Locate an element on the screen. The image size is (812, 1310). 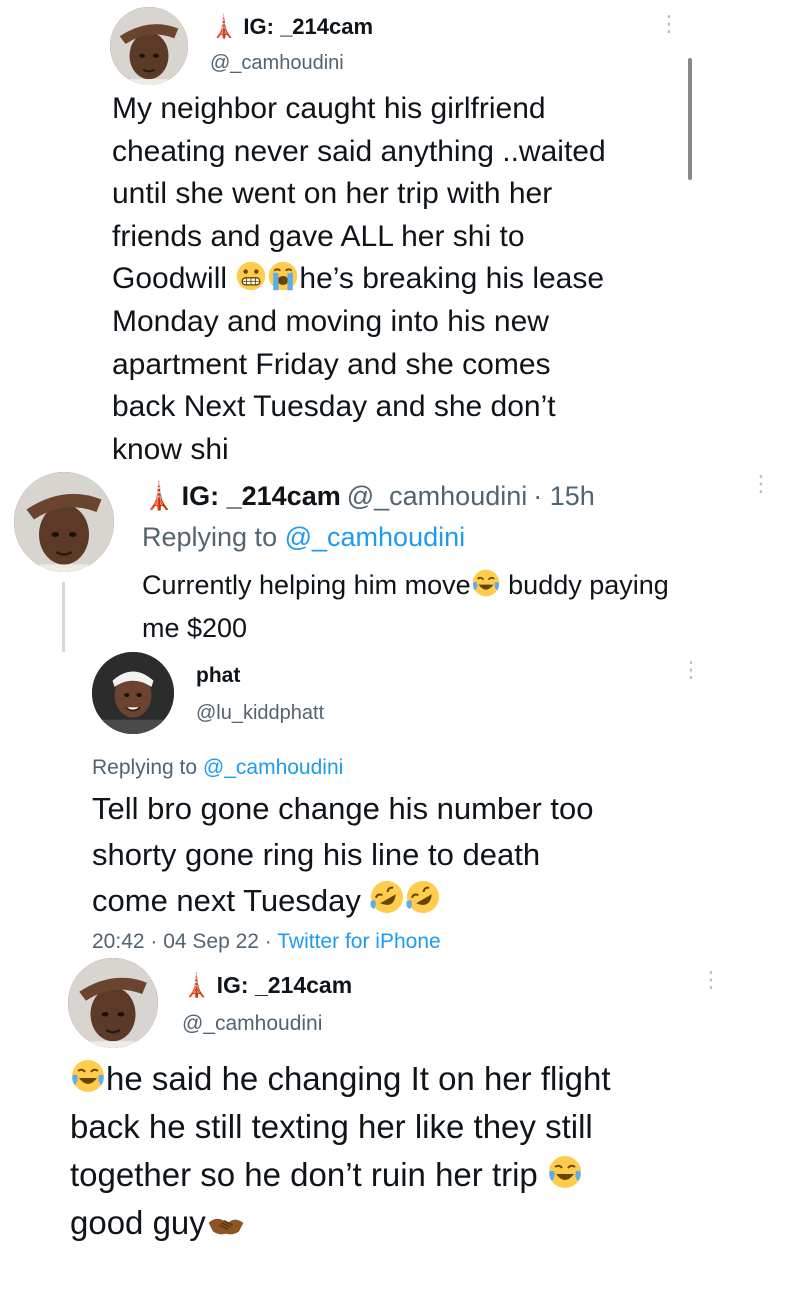
goodwill-word: Goodwill is located at coordinates (170, 279).